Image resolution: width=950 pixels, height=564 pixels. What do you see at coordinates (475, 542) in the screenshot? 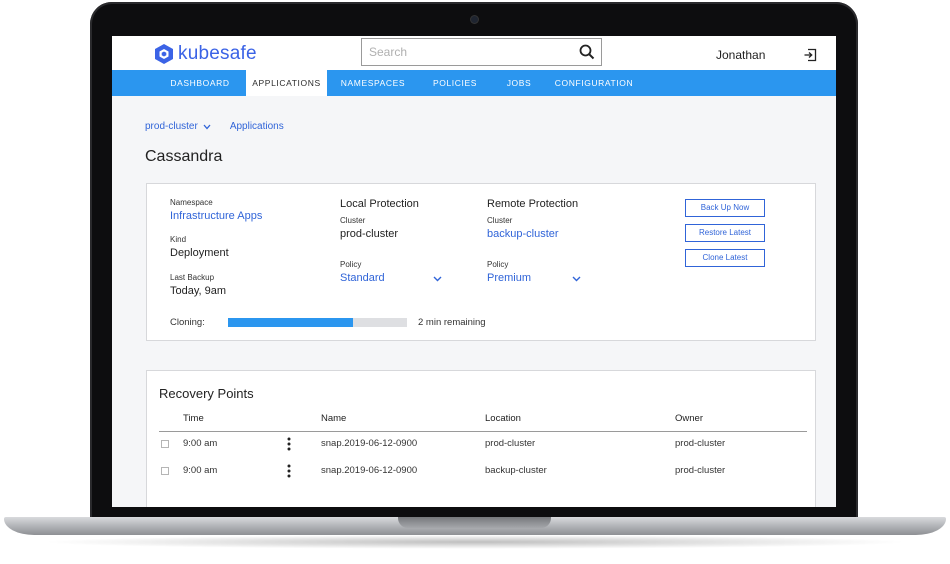
I see `laptop-shadow` at bounding box center [475, 542].